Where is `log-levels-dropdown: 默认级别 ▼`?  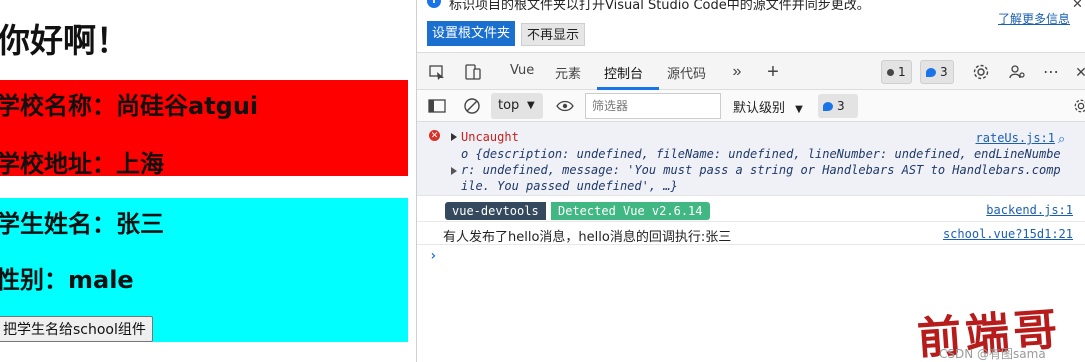 log-levels-dropdown: 默认级别 ▼ is located at coordinates (768, 106).